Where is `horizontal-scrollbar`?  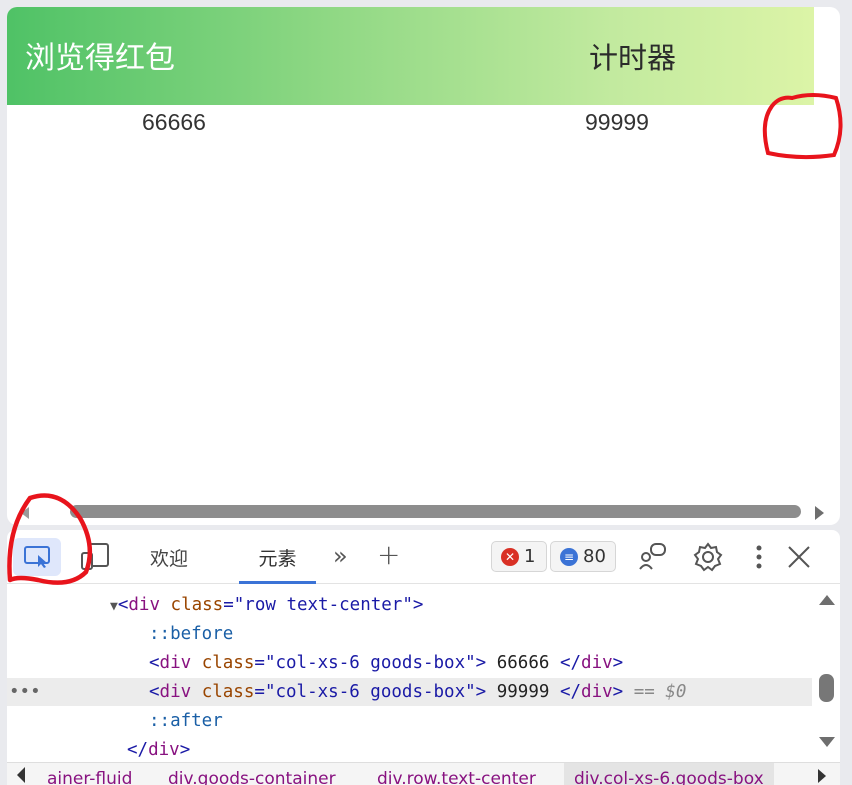 horizontal-scrollbar is located at coordinates (423, 513).